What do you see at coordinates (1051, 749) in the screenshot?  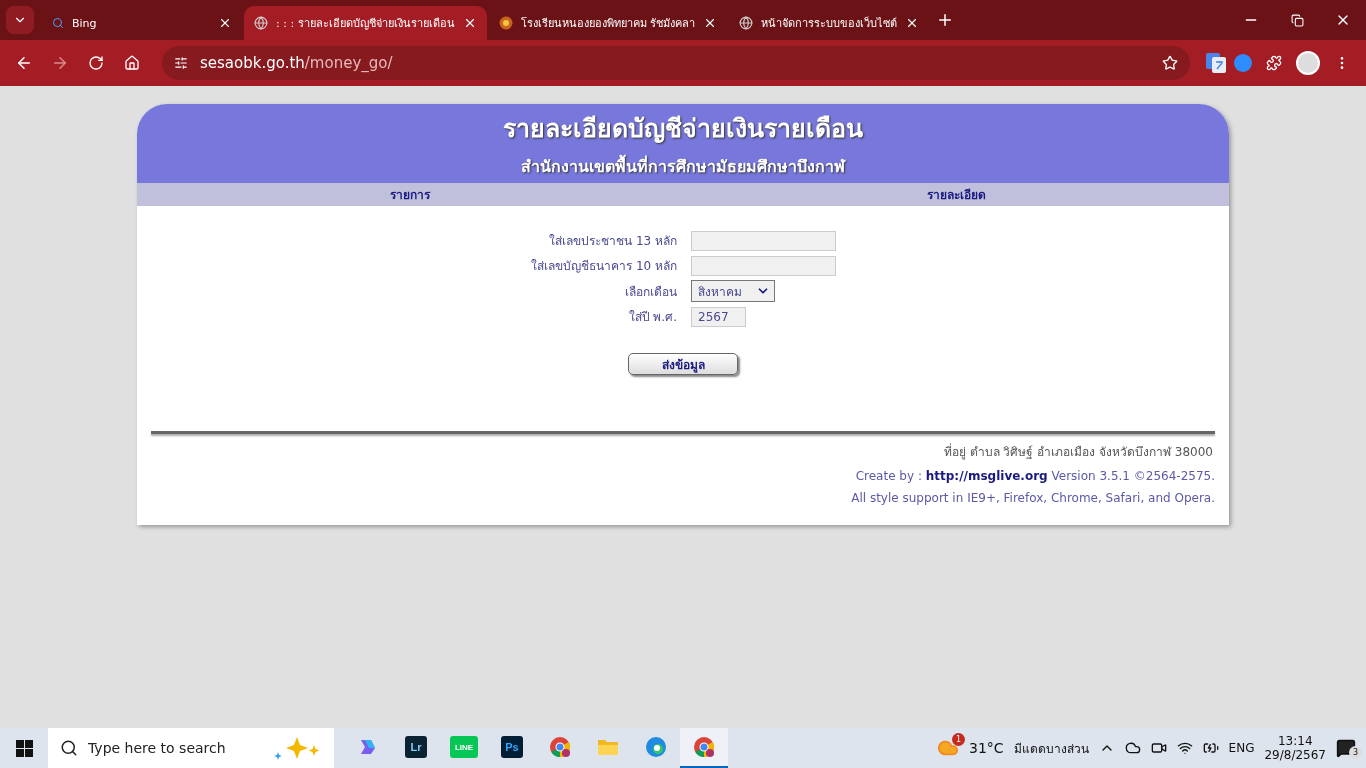 I see `weather-condition: มีแดดบางส่วน` at bounding box center [1051, 749].